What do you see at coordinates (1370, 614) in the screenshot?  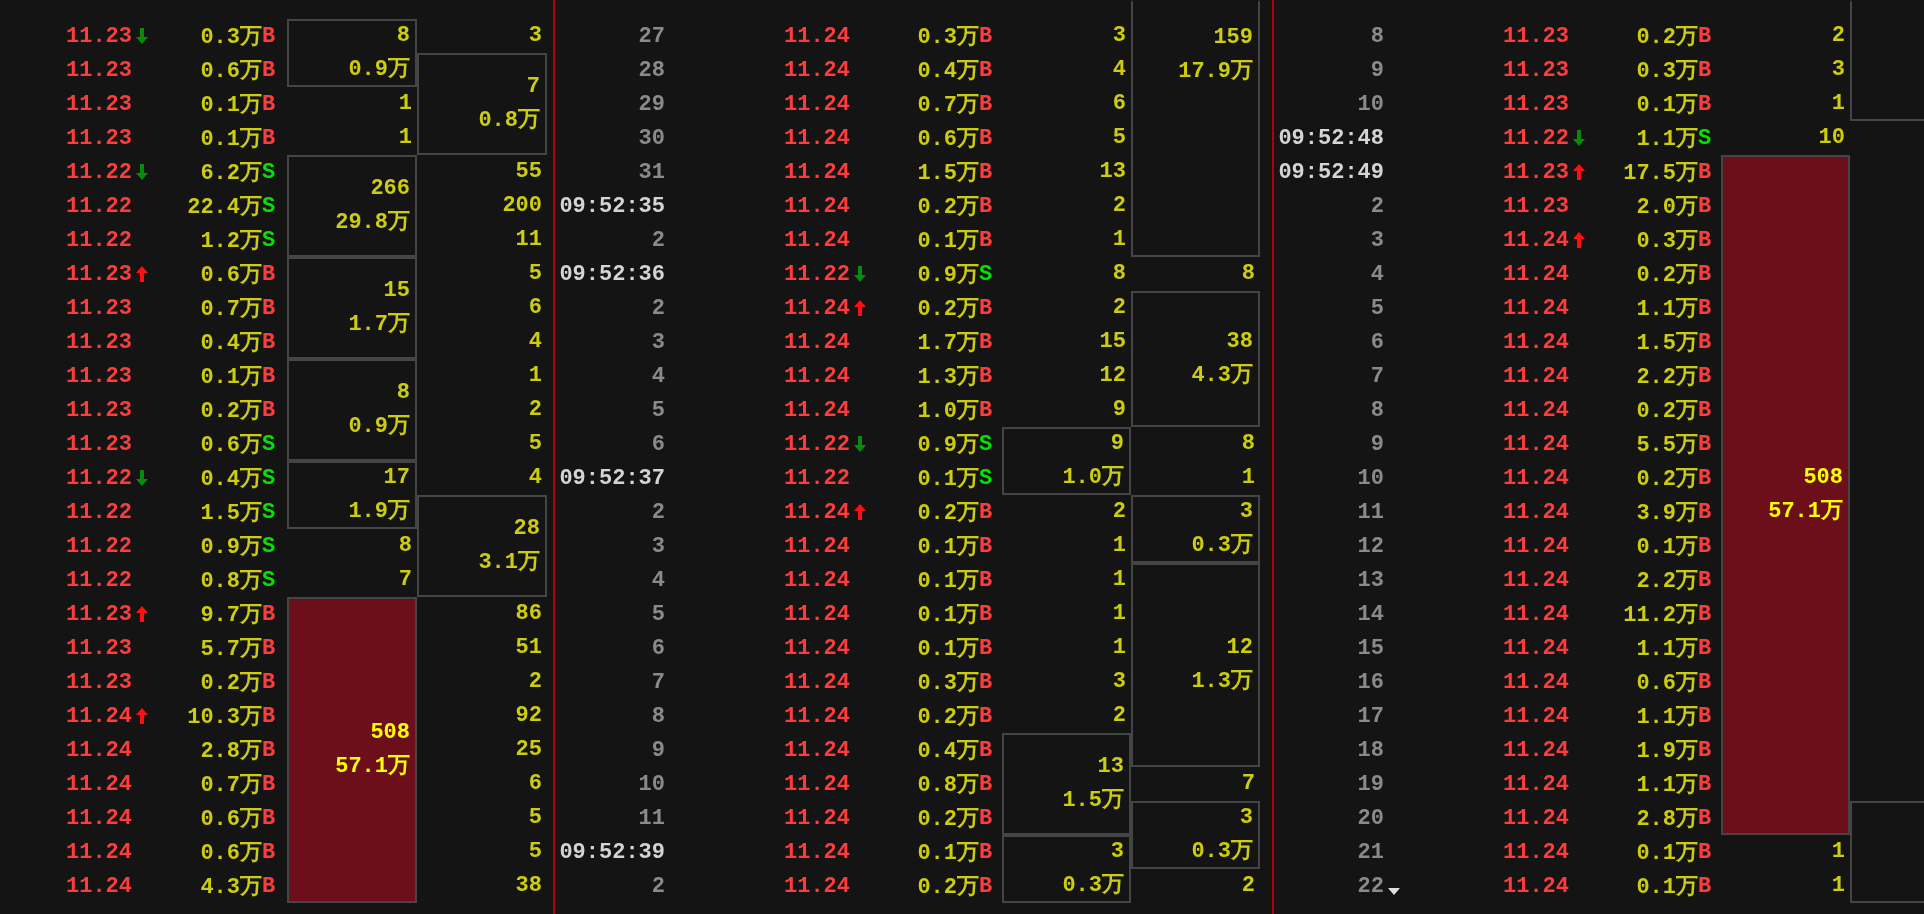 I see `time-cell: 14` at bounding box center [1370, 614].